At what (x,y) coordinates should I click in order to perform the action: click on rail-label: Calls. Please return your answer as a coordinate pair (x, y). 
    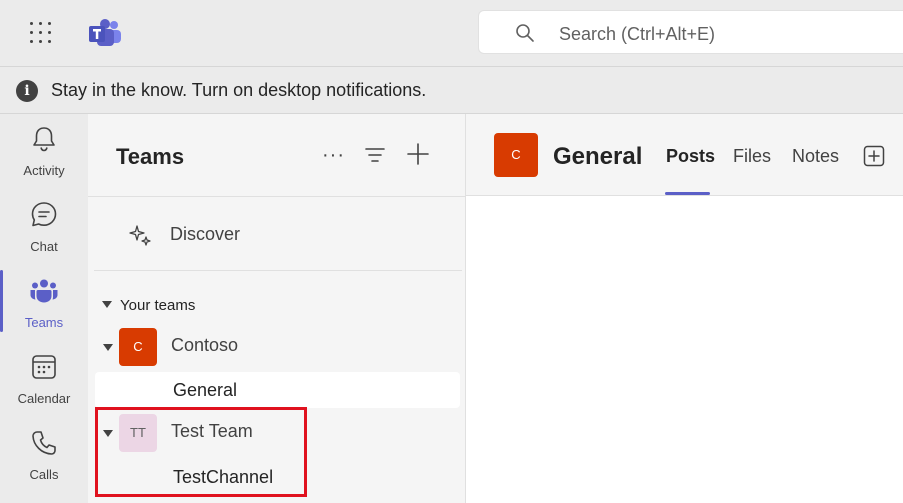
    Looking at the image, I should click on (44, 474).